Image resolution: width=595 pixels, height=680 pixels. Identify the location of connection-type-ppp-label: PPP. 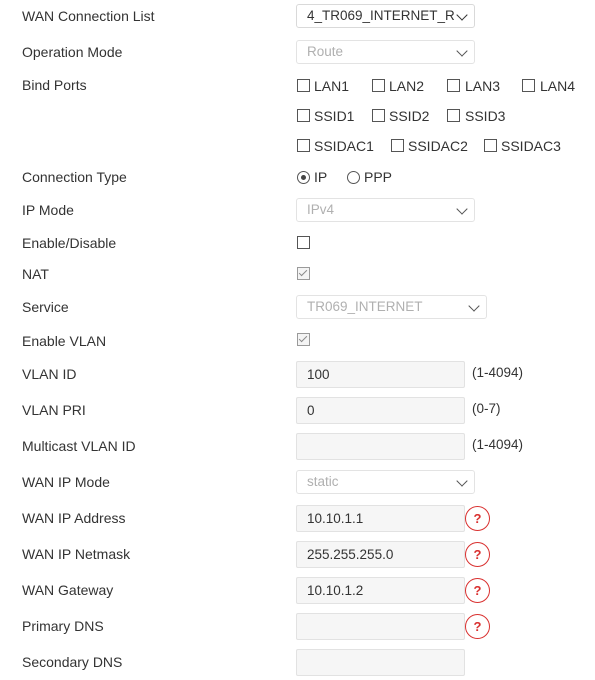
(378, 177).